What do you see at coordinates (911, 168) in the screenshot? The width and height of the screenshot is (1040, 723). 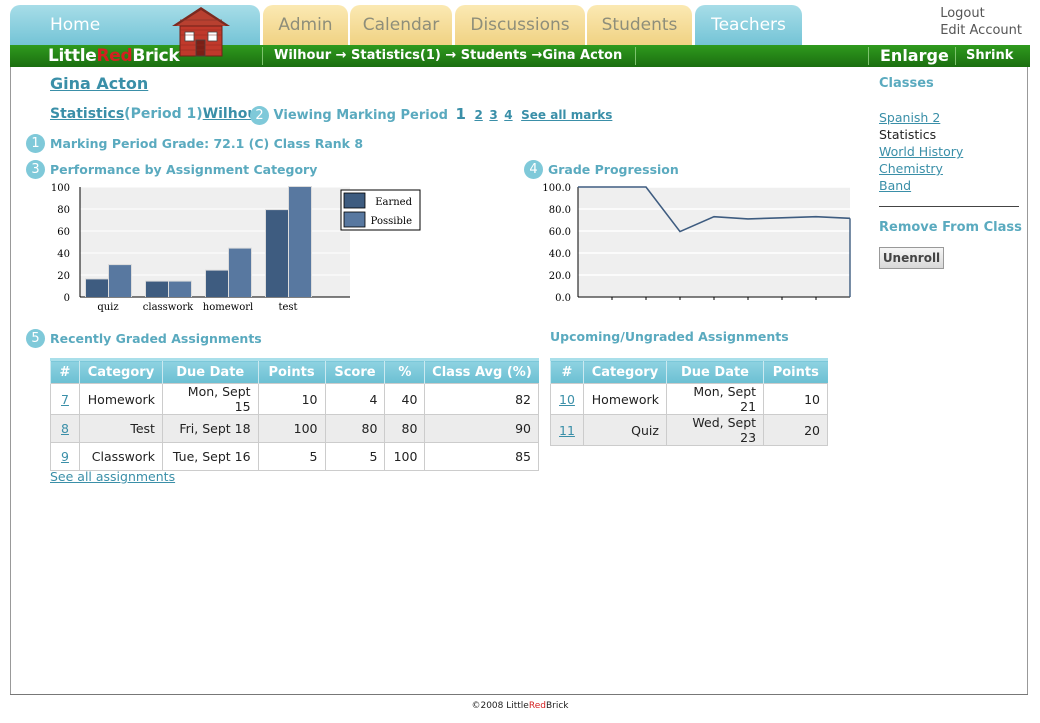 I see `class-link: Chemistry` at bounding box center [911, 168].